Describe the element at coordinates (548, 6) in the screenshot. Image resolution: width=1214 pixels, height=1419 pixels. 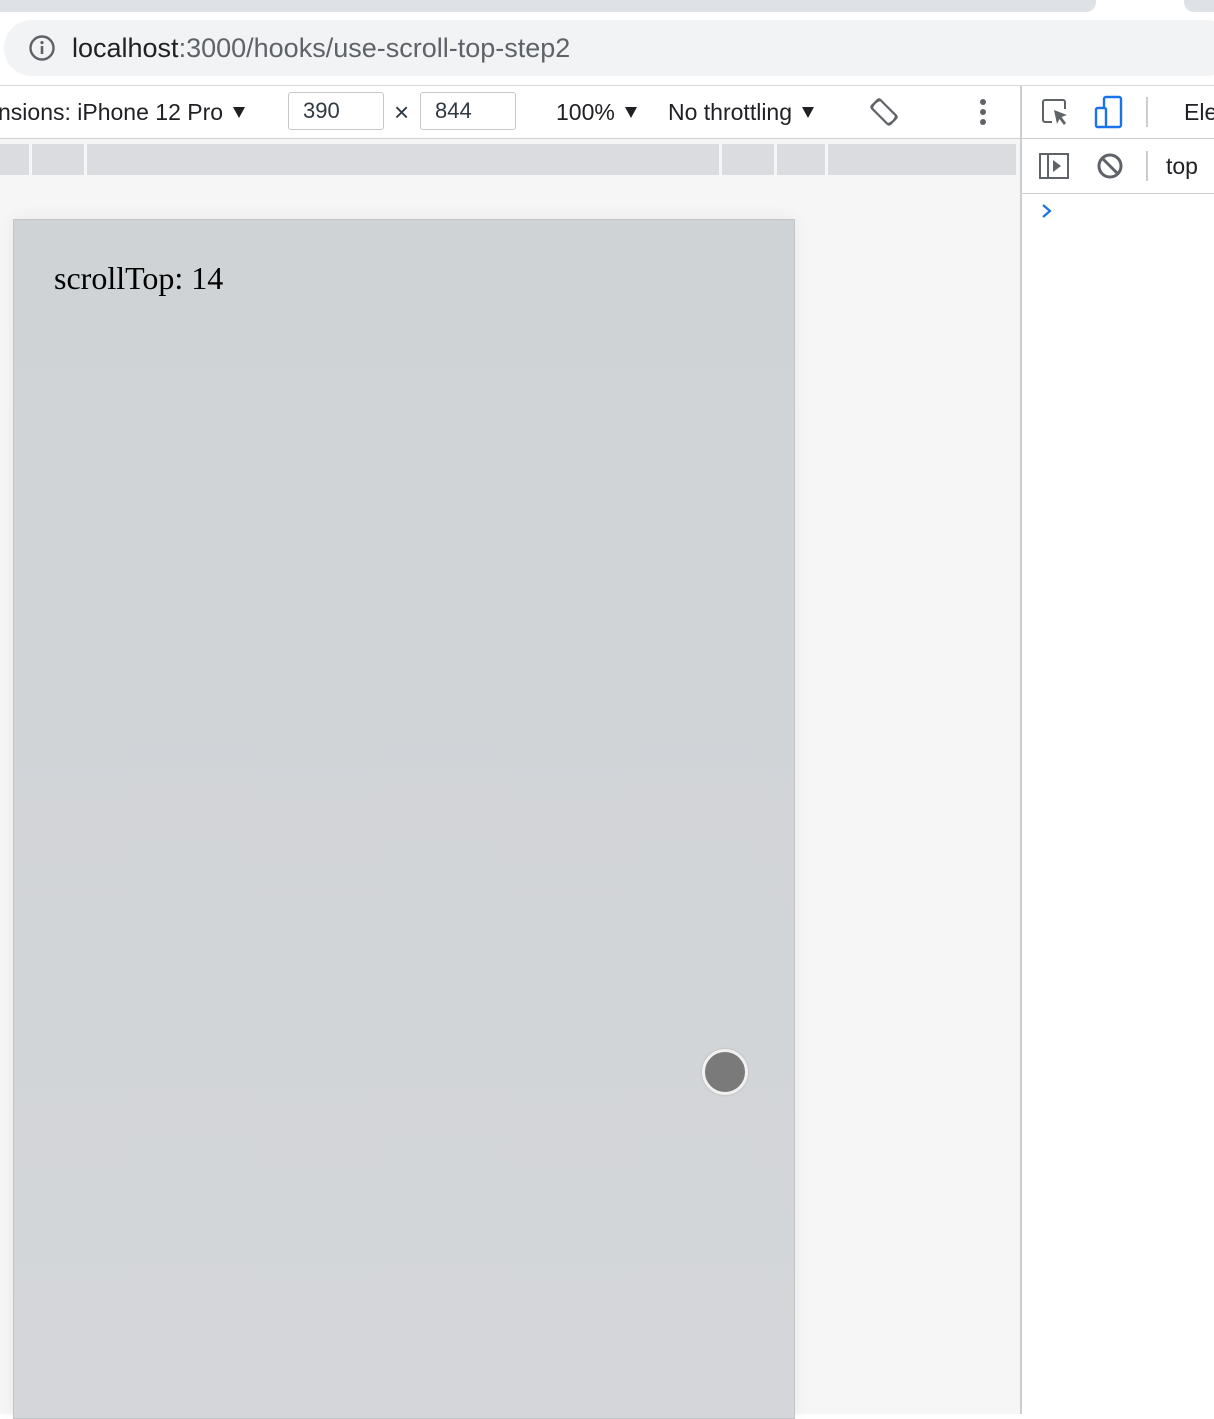
I see `active-tab-edge` at that location.